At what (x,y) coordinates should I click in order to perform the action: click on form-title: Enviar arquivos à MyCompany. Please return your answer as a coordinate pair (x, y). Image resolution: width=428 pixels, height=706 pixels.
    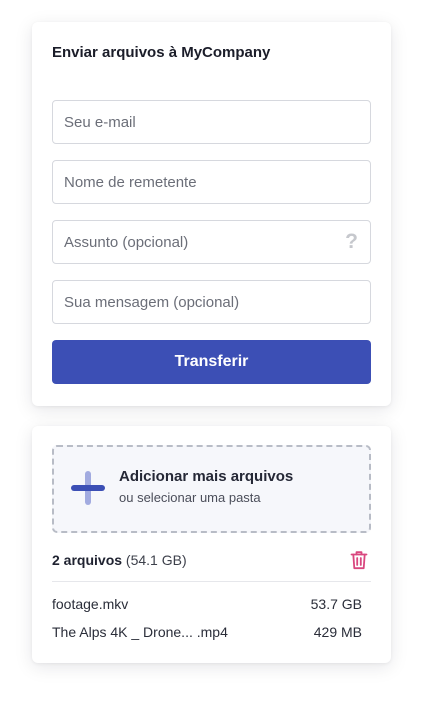
    Looking at the image, I should click on (161, 52).